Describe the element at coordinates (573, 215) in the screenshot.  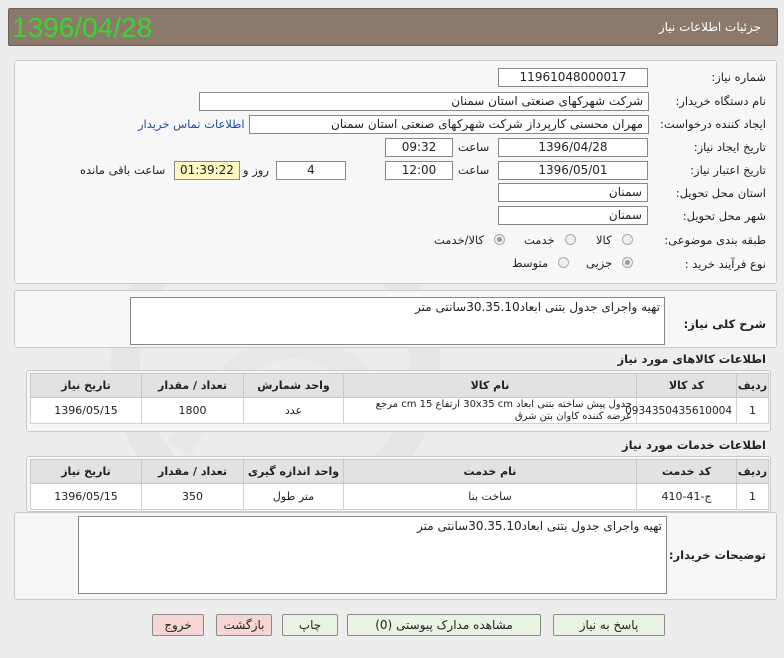
I see `city-field: سمنان` at that location.